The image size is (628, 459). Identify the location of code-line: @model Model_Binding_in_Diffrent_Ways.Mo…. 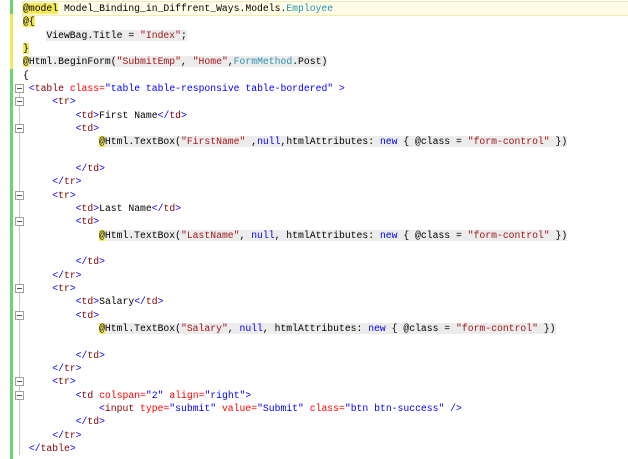
(325, 8).